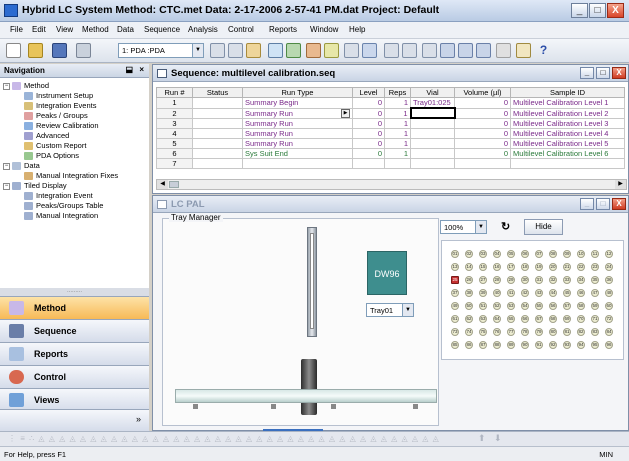  What do you see at coordinates (174, 163) in the screenshot?
I see `run-number-cell: 7` at bounding box center [174, 163].